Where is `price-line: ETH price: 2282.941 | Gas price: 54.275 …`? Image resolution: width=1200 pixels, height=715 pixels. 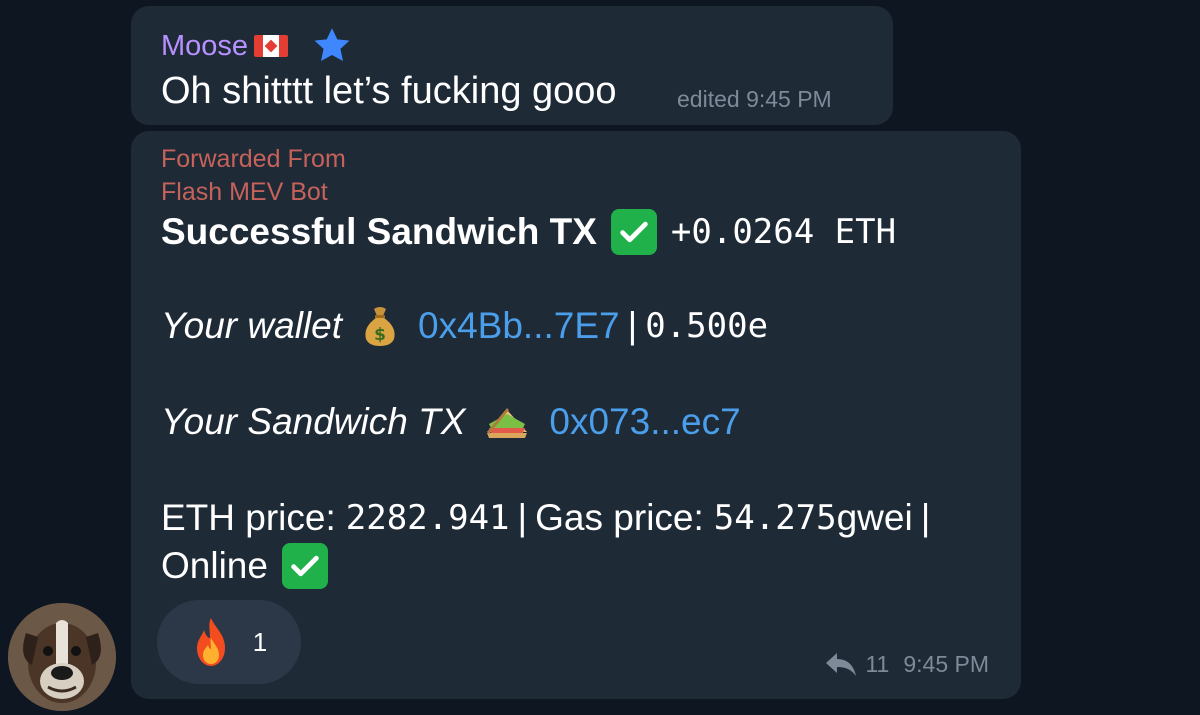 price-line: ETH price: 2282.941 | Gas price: 54.275 … is located at coordinates (549, 518).